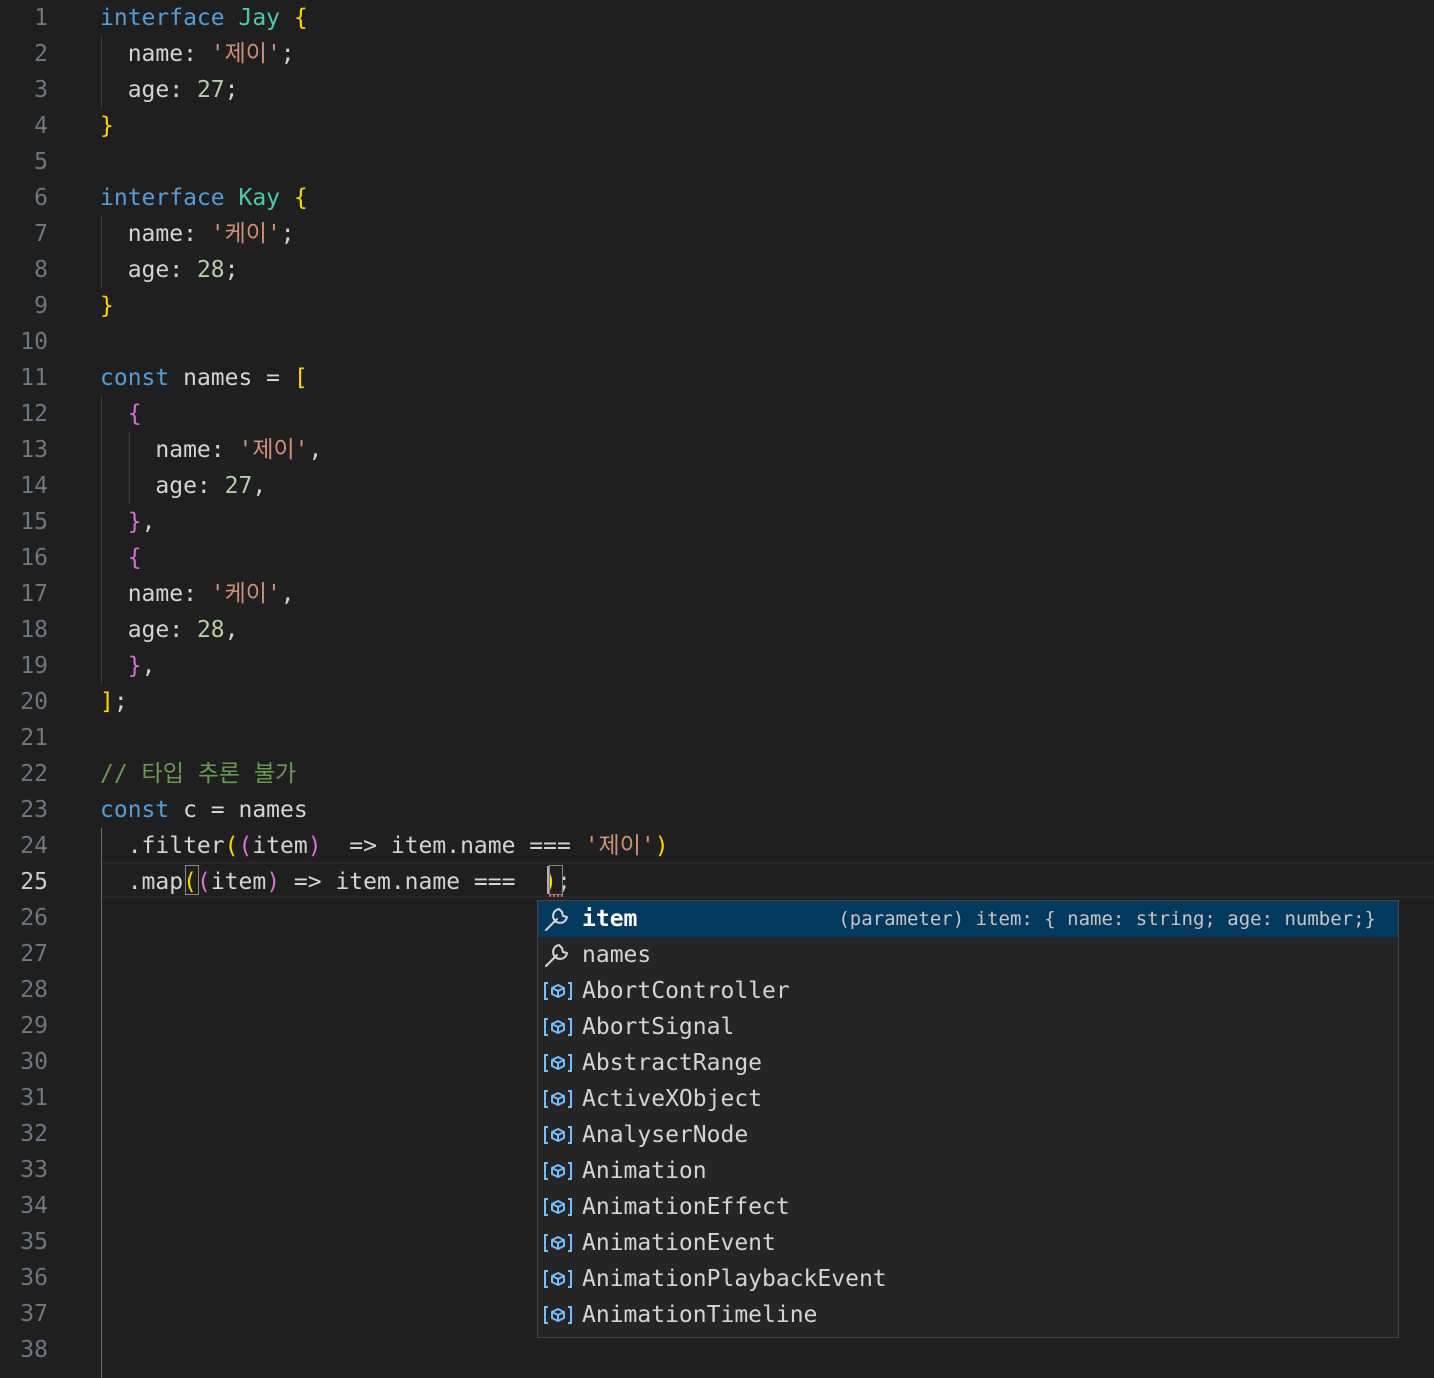 The width and height of the screenshot is (1434, 1378). I want to click on suggestion-item: ActiveXObject, so click(968, 1099).